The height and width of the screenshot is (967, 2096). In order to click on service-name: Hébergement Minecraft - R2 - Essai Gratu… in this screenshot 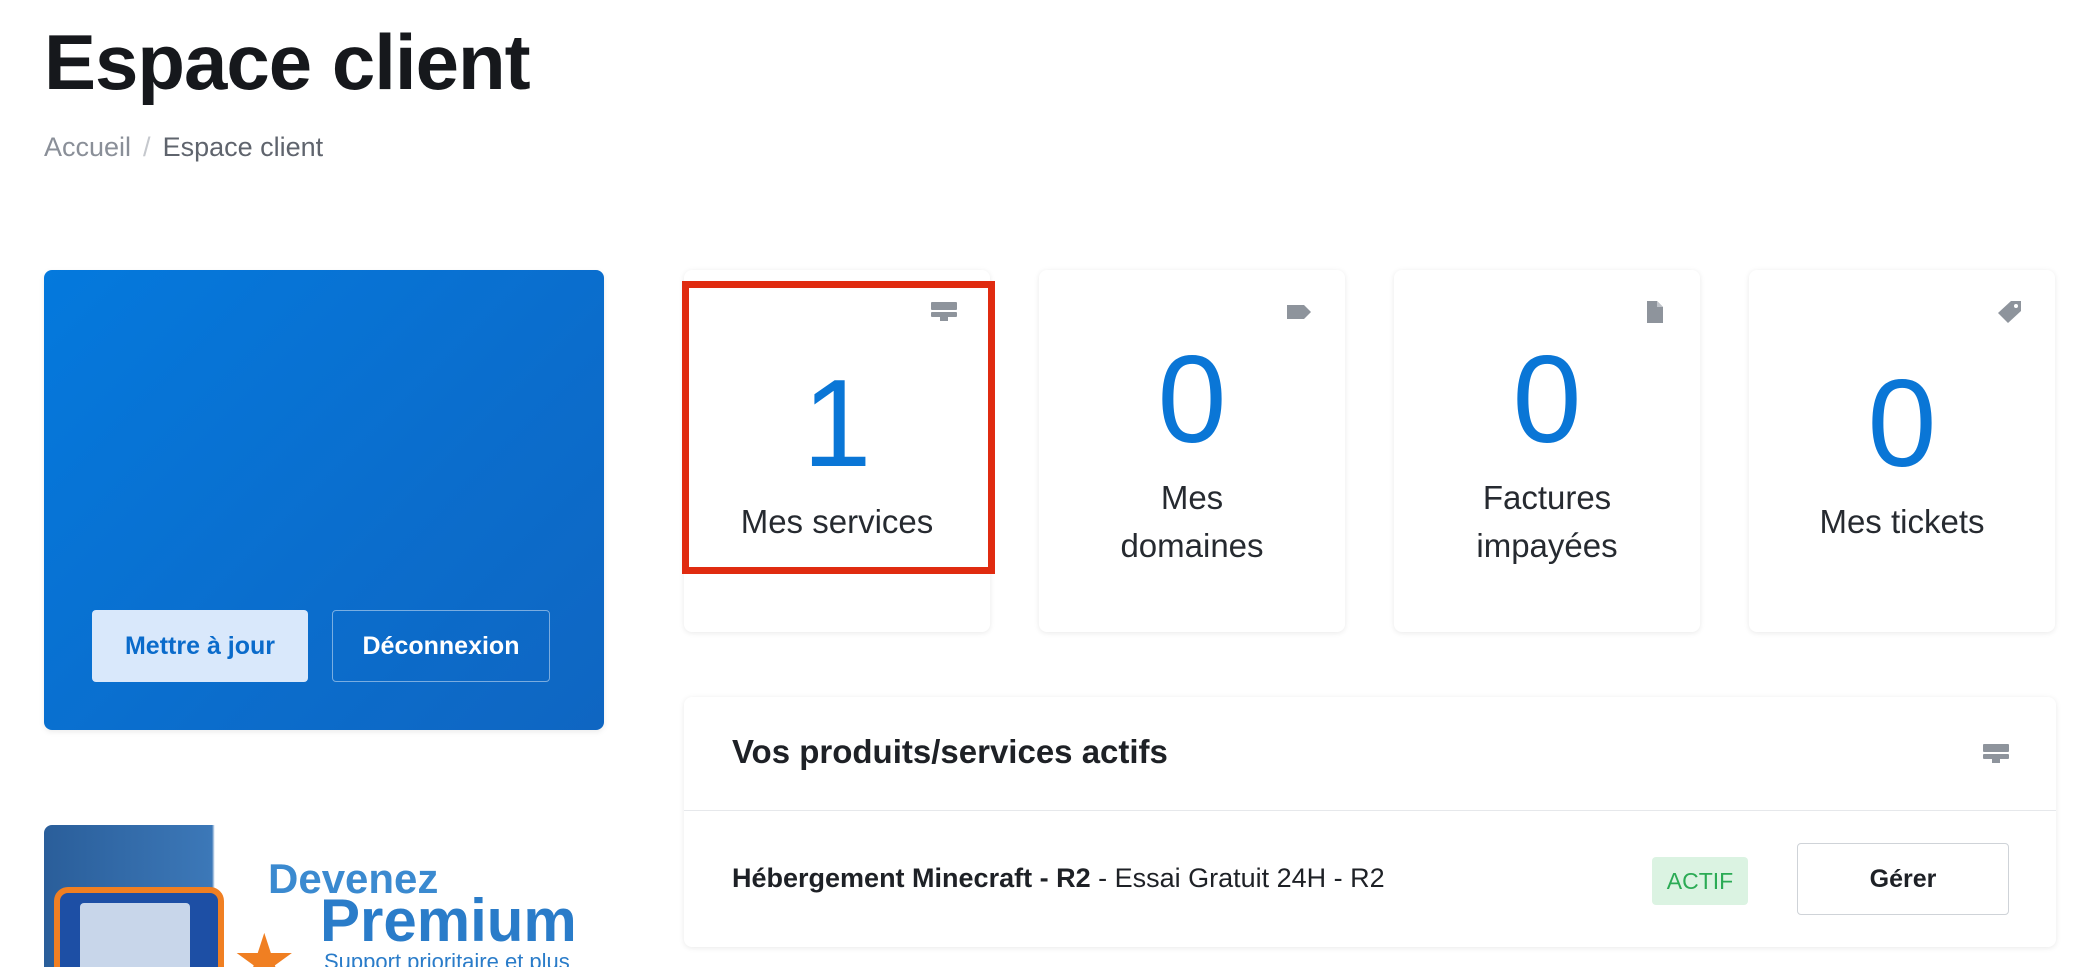, I will do `click(1058, 878)`.